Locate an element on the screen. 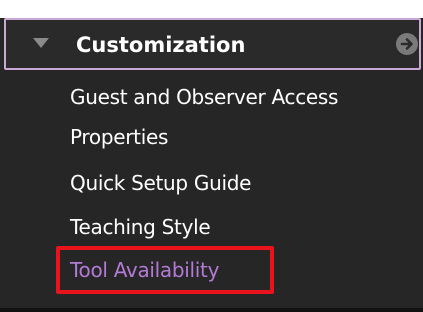 The image size is (423, 312). menu-item-tool-availability: Tool Availability is located at coordinates (144, 270).